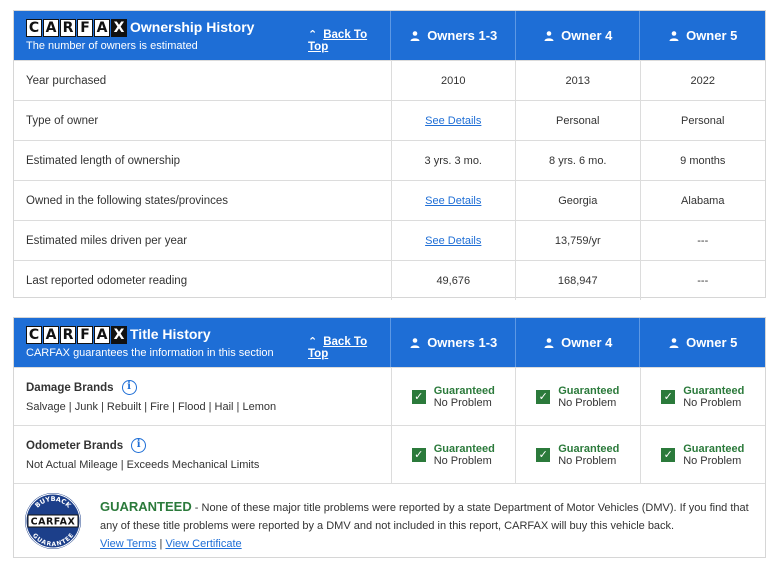 The image size is (771, 569). What do you see at coordinates (703, 160) in the screenshot?
I see `row-value: 9 months` at bounding box center [703, 160].